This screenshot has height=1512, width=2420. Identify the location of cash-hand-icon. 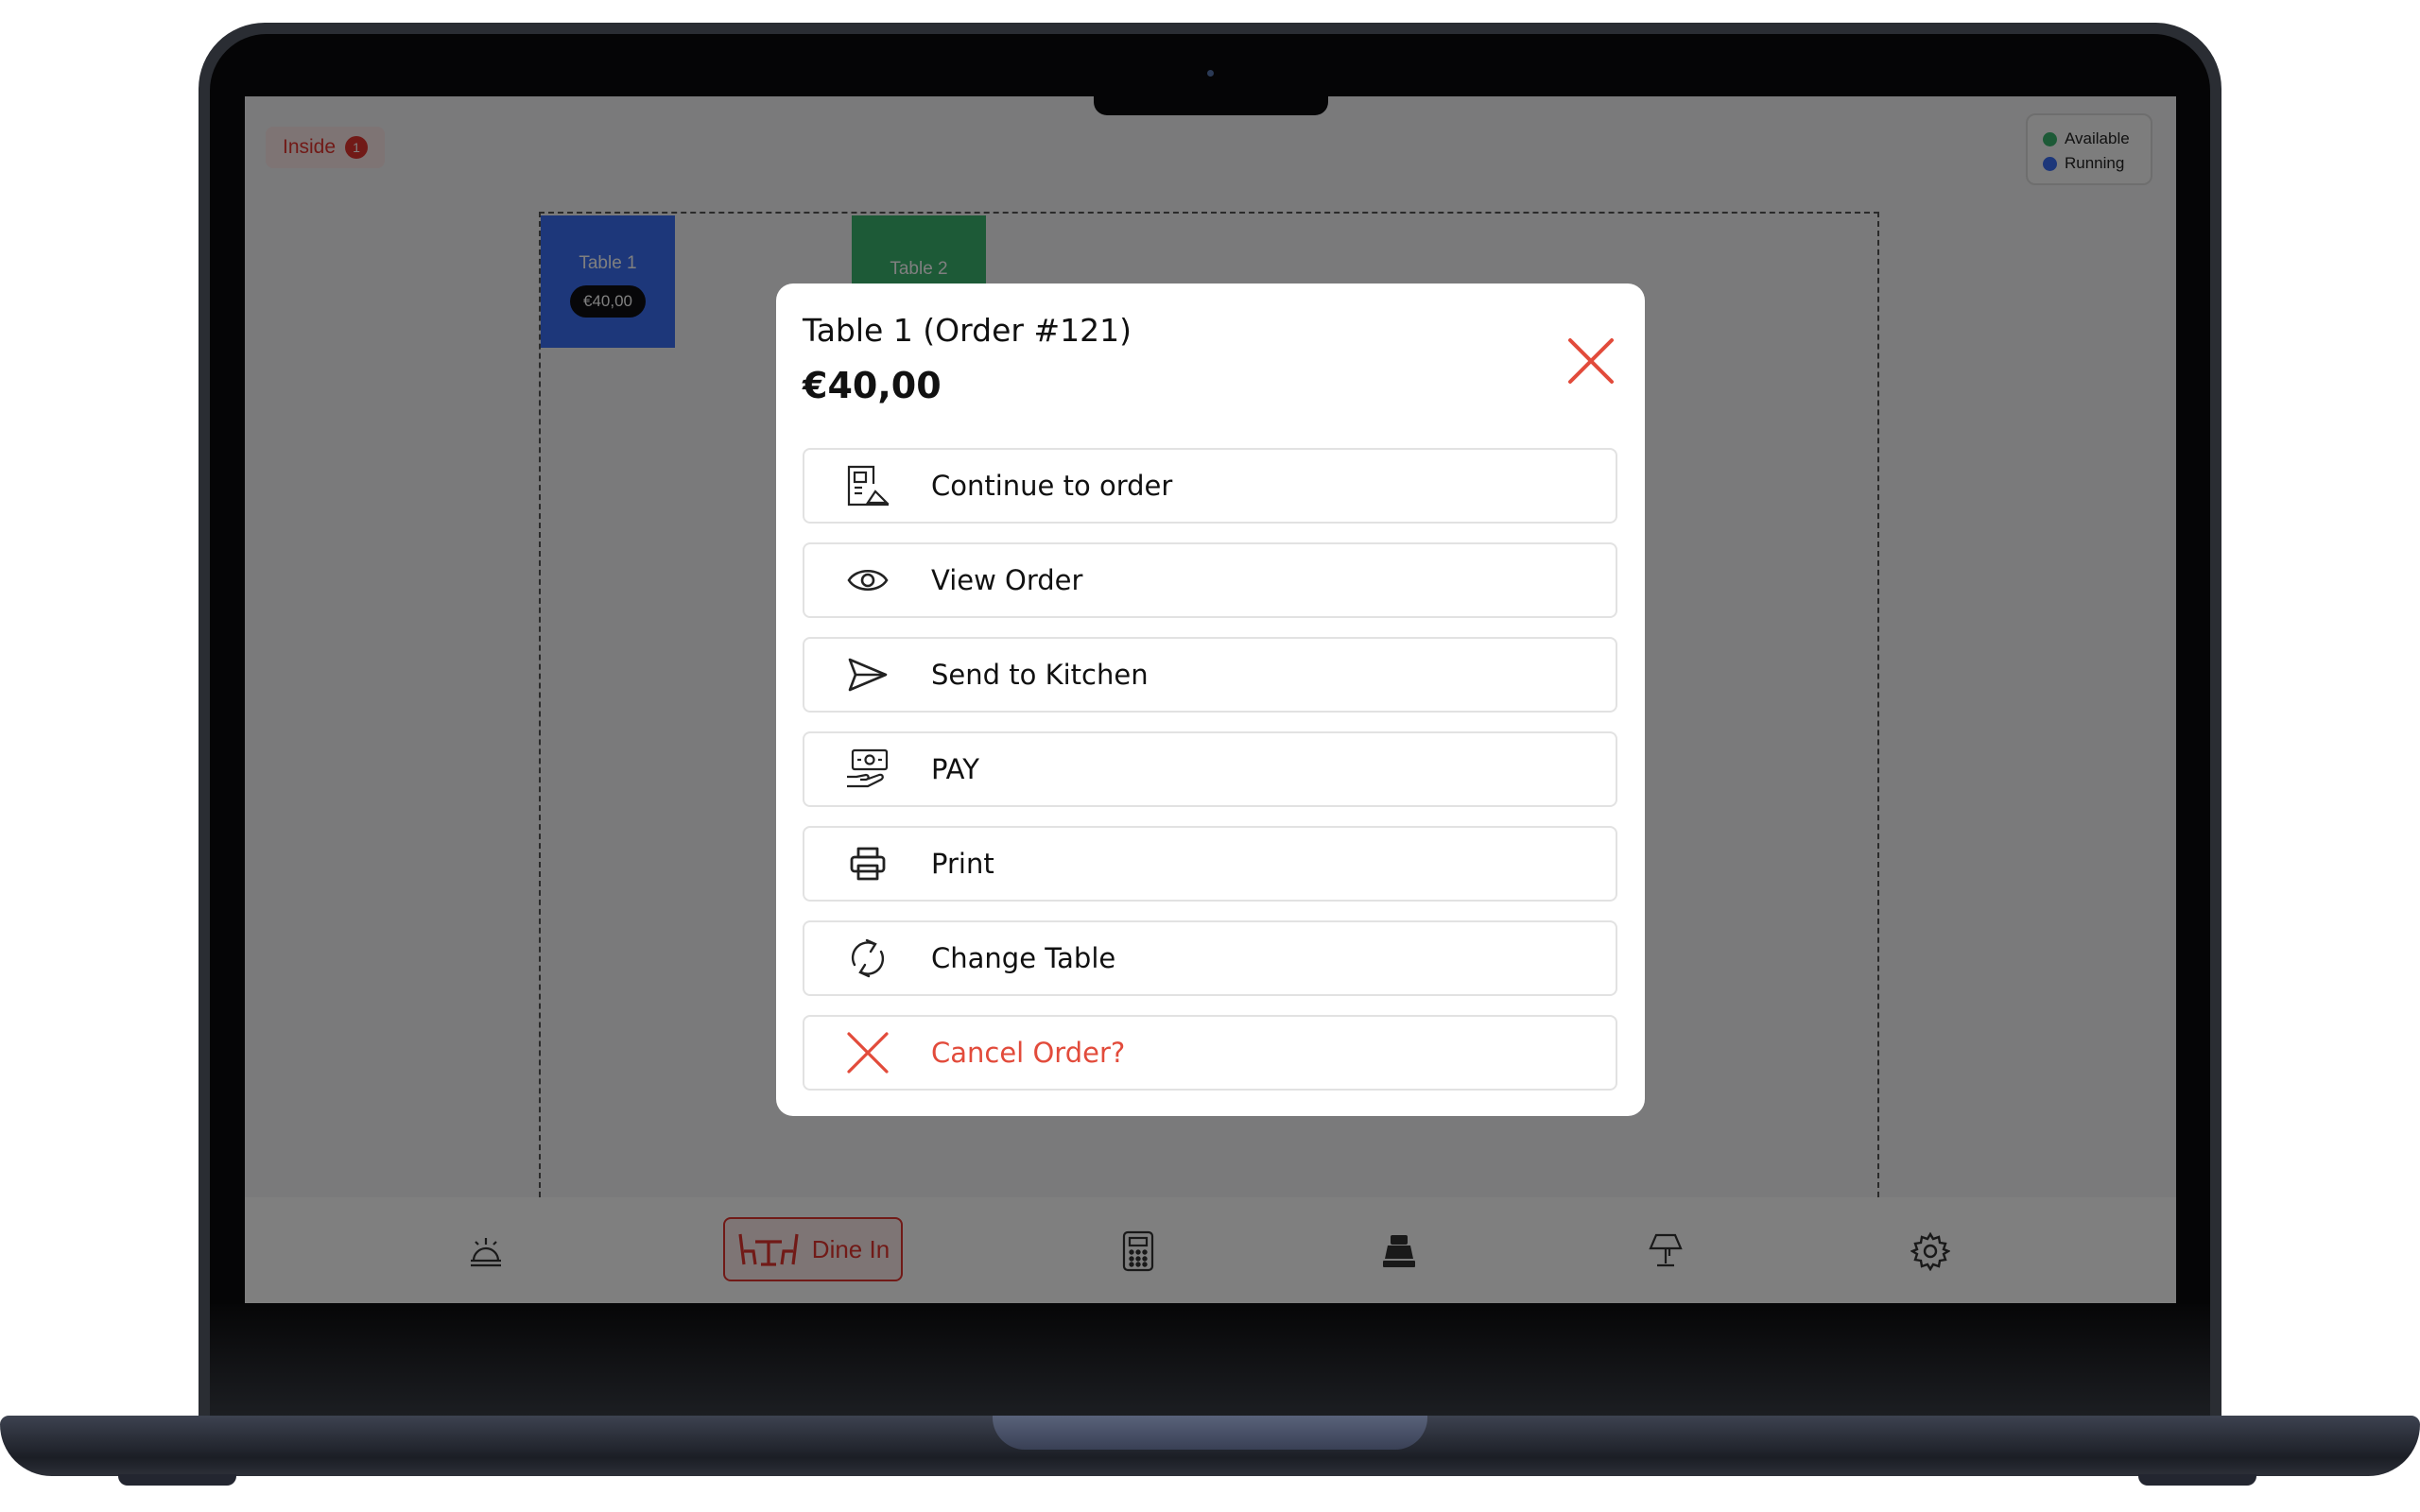
(867, 769).